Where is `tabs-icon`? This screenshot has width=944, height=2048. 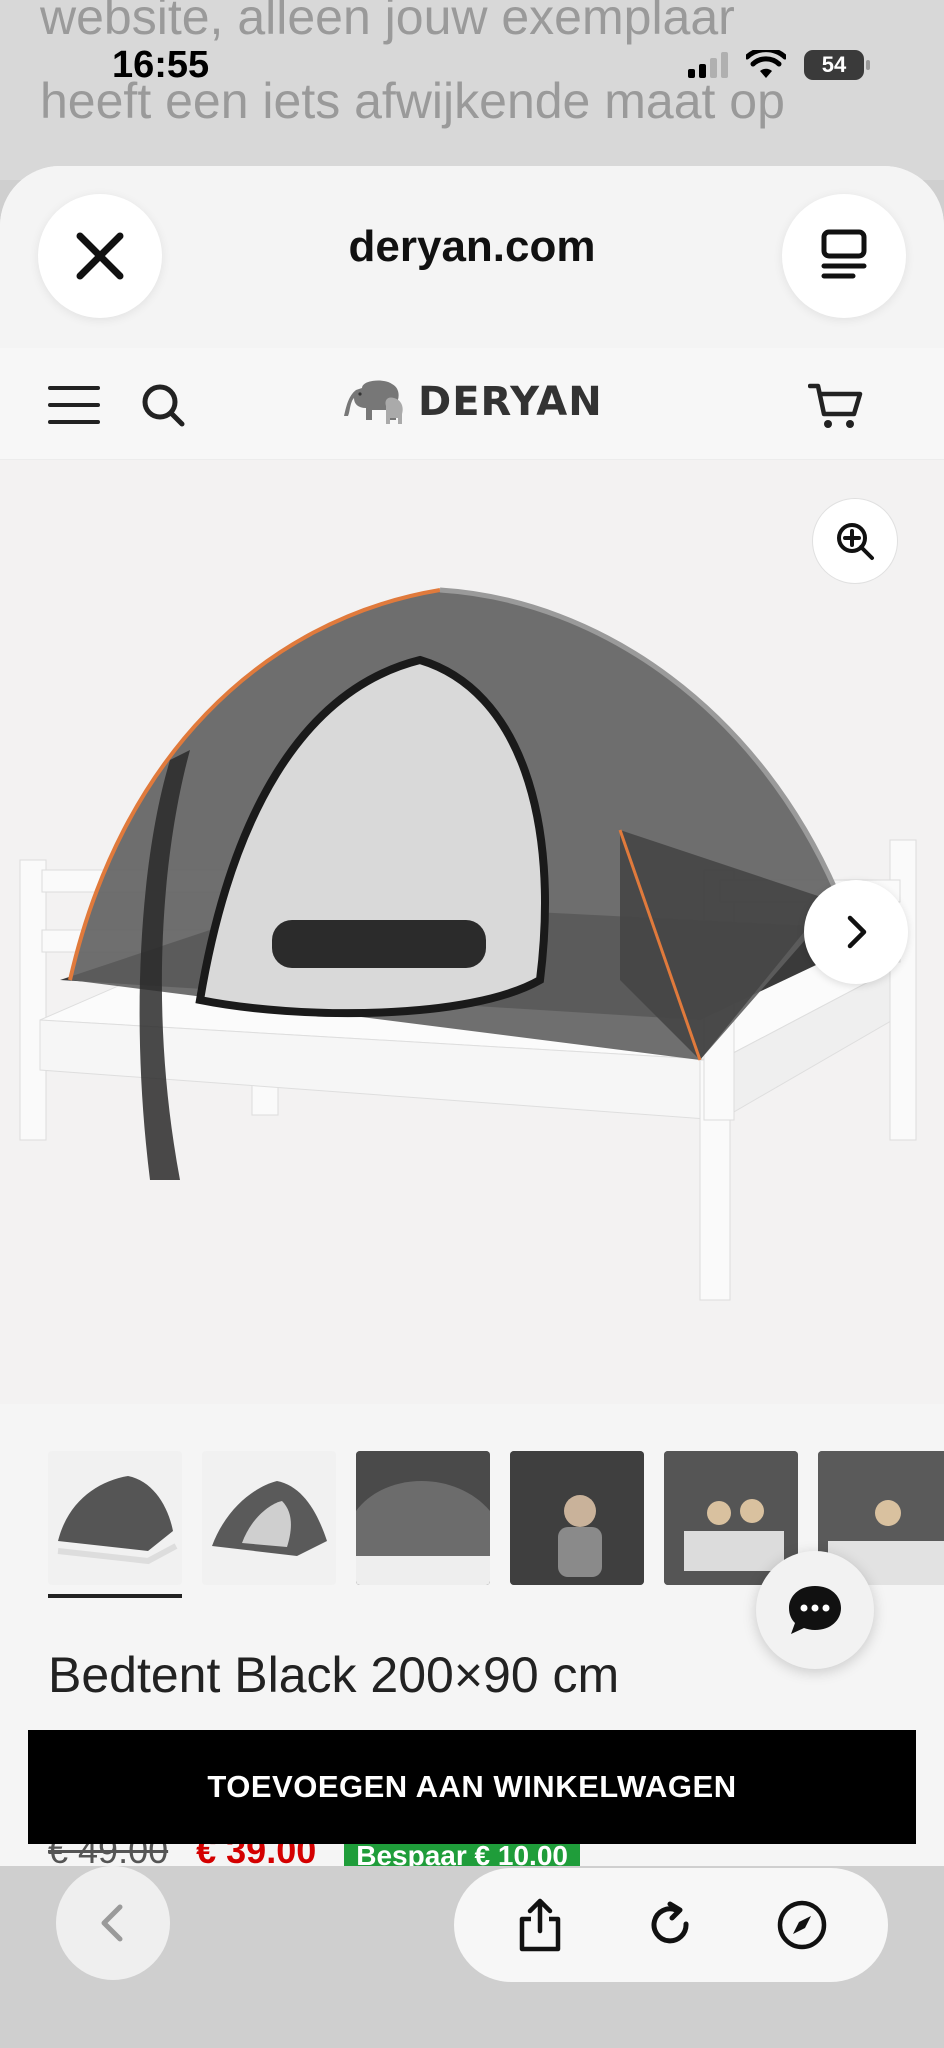 tabs-icon is located at coordinates (844, 254).